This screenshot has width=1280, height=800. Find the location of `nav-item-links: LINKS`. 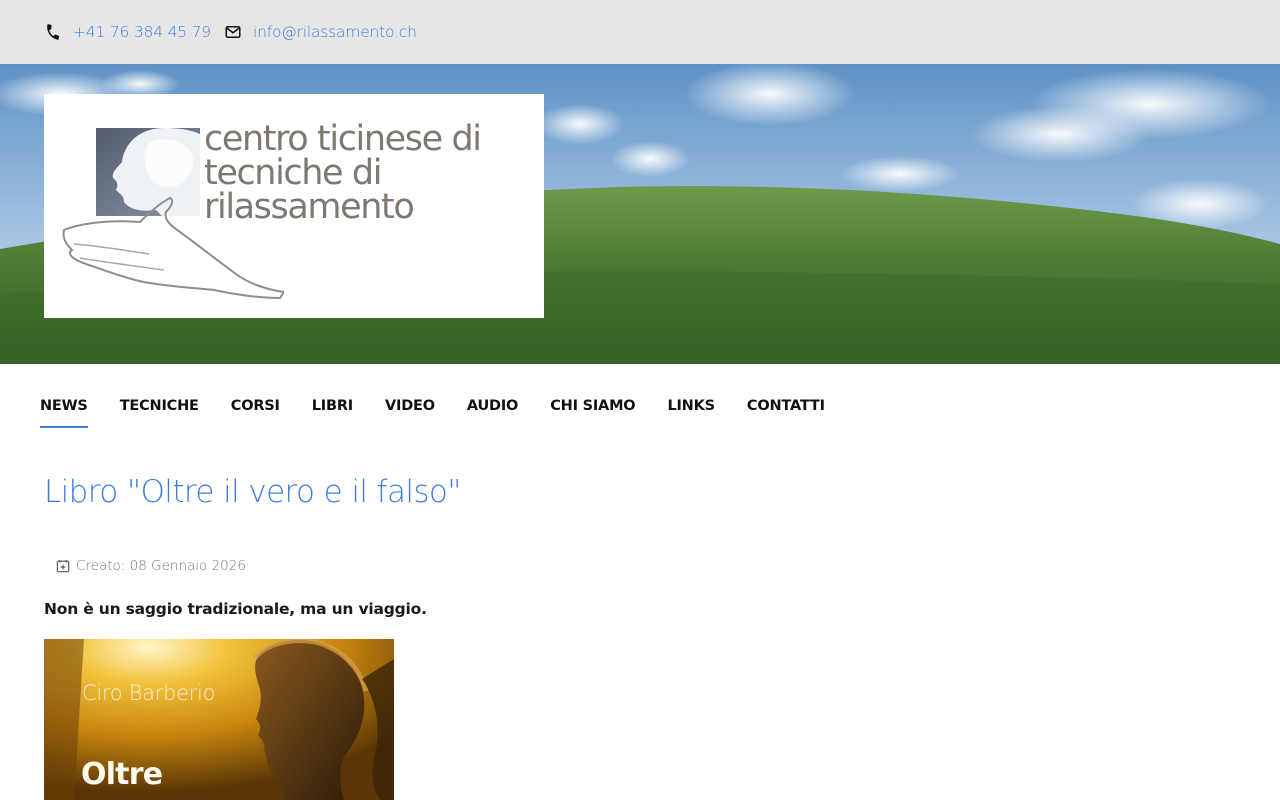

nav-item-links: LINKS is located at coordinates (691, 412).